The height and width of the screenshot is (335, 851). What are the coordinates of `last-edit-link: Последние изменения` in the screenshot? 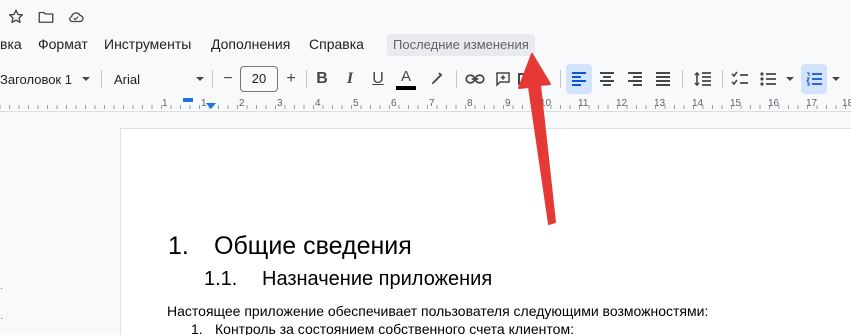 It's located at (461, 45).